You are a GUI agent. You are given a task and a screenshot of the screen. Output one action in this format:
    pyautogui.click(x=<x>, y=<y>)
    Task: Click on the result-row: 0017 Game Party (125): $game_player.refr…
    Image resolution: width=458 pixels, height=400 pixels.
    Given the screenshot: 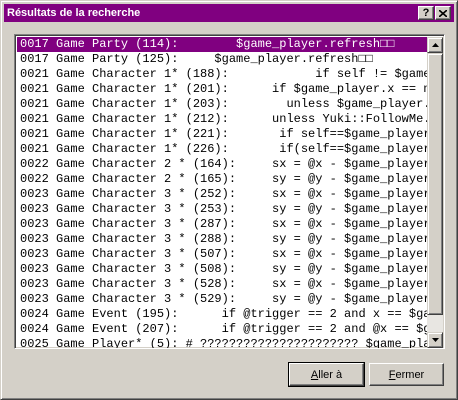 What is the action you would take?
    pyautogui.click(x=222, y=59)
    